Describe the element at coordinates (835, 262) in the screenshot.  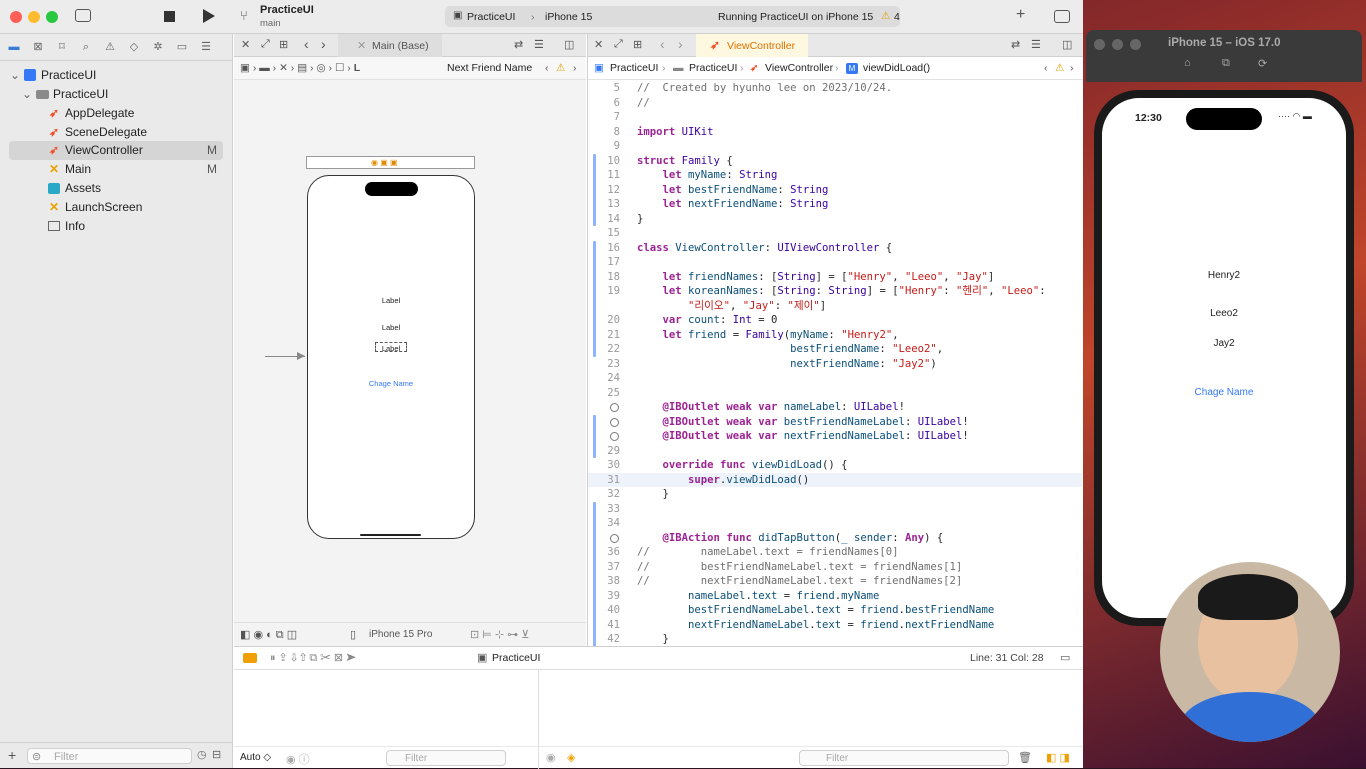
I see `code-line: 17` at that location.